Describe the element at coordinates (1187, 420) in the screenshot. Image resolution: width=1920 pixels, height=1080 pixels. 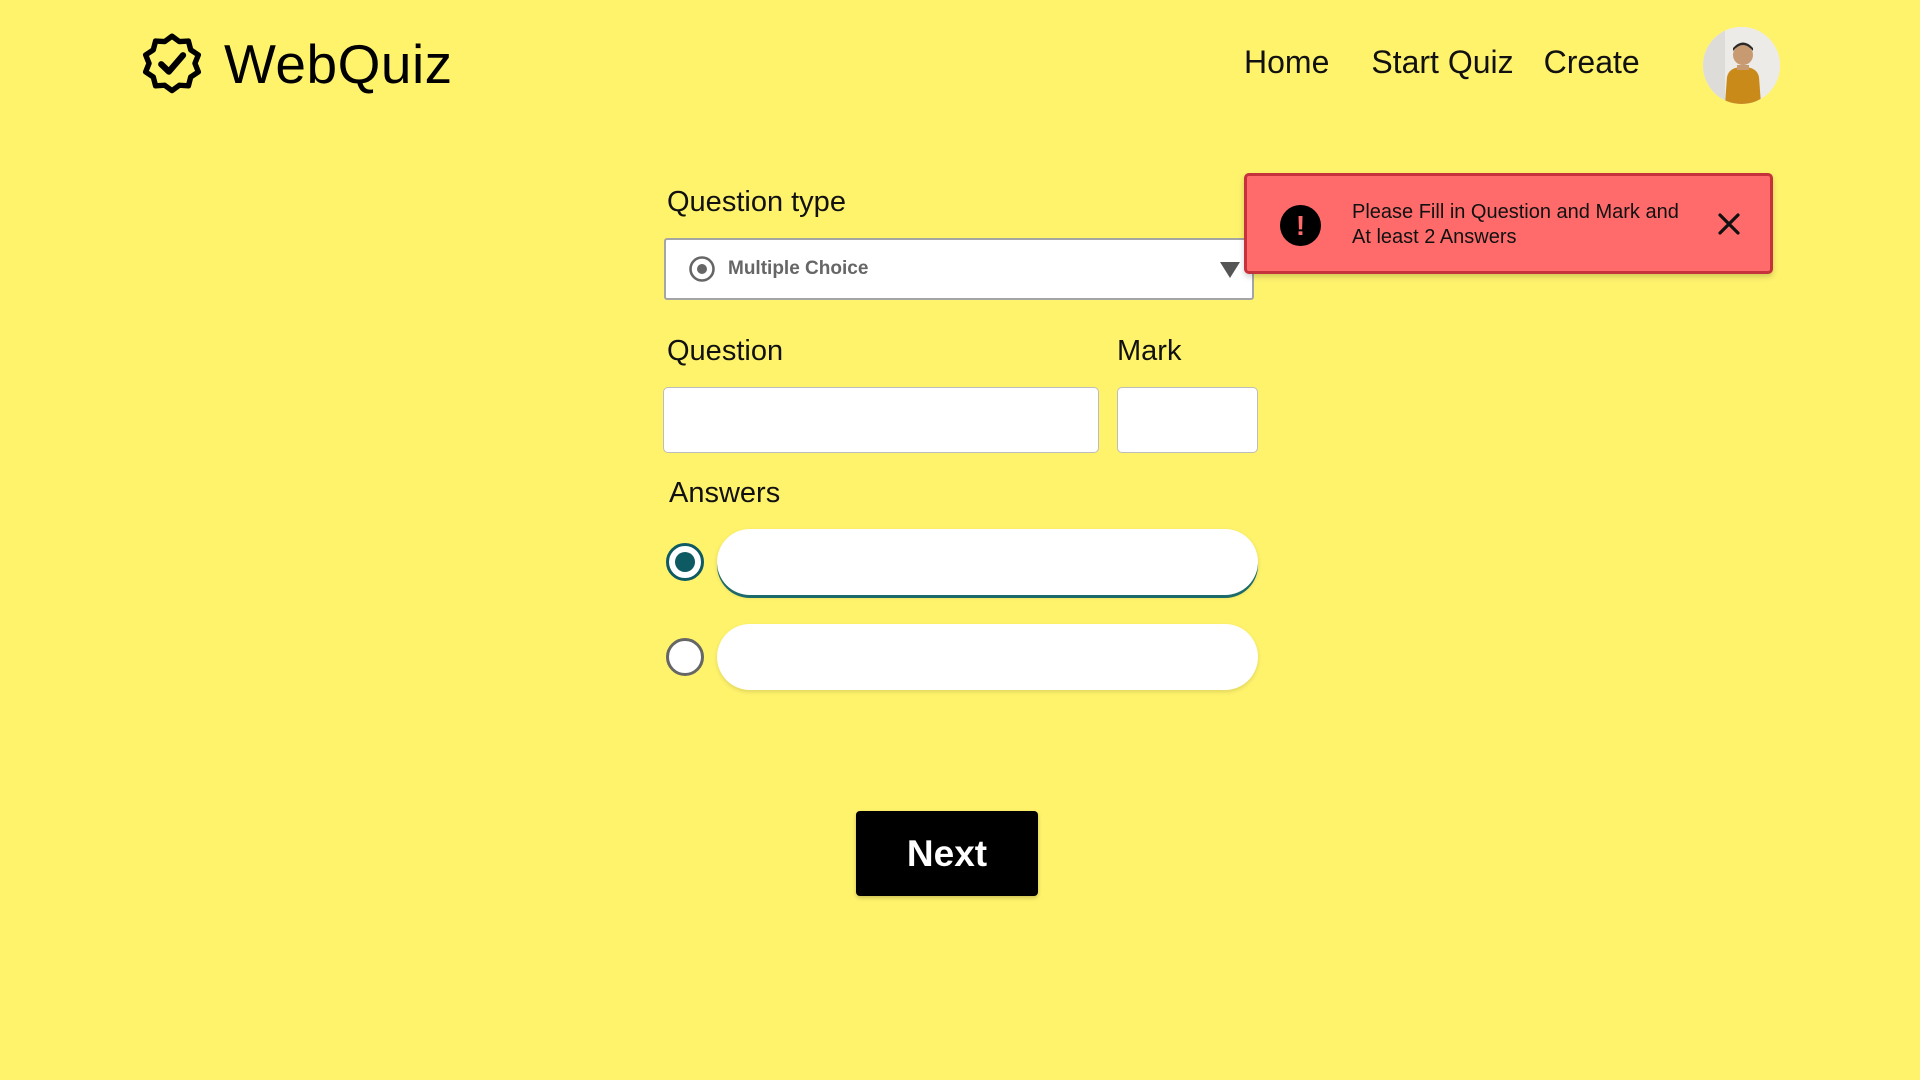
I see `mark-input` at that location.